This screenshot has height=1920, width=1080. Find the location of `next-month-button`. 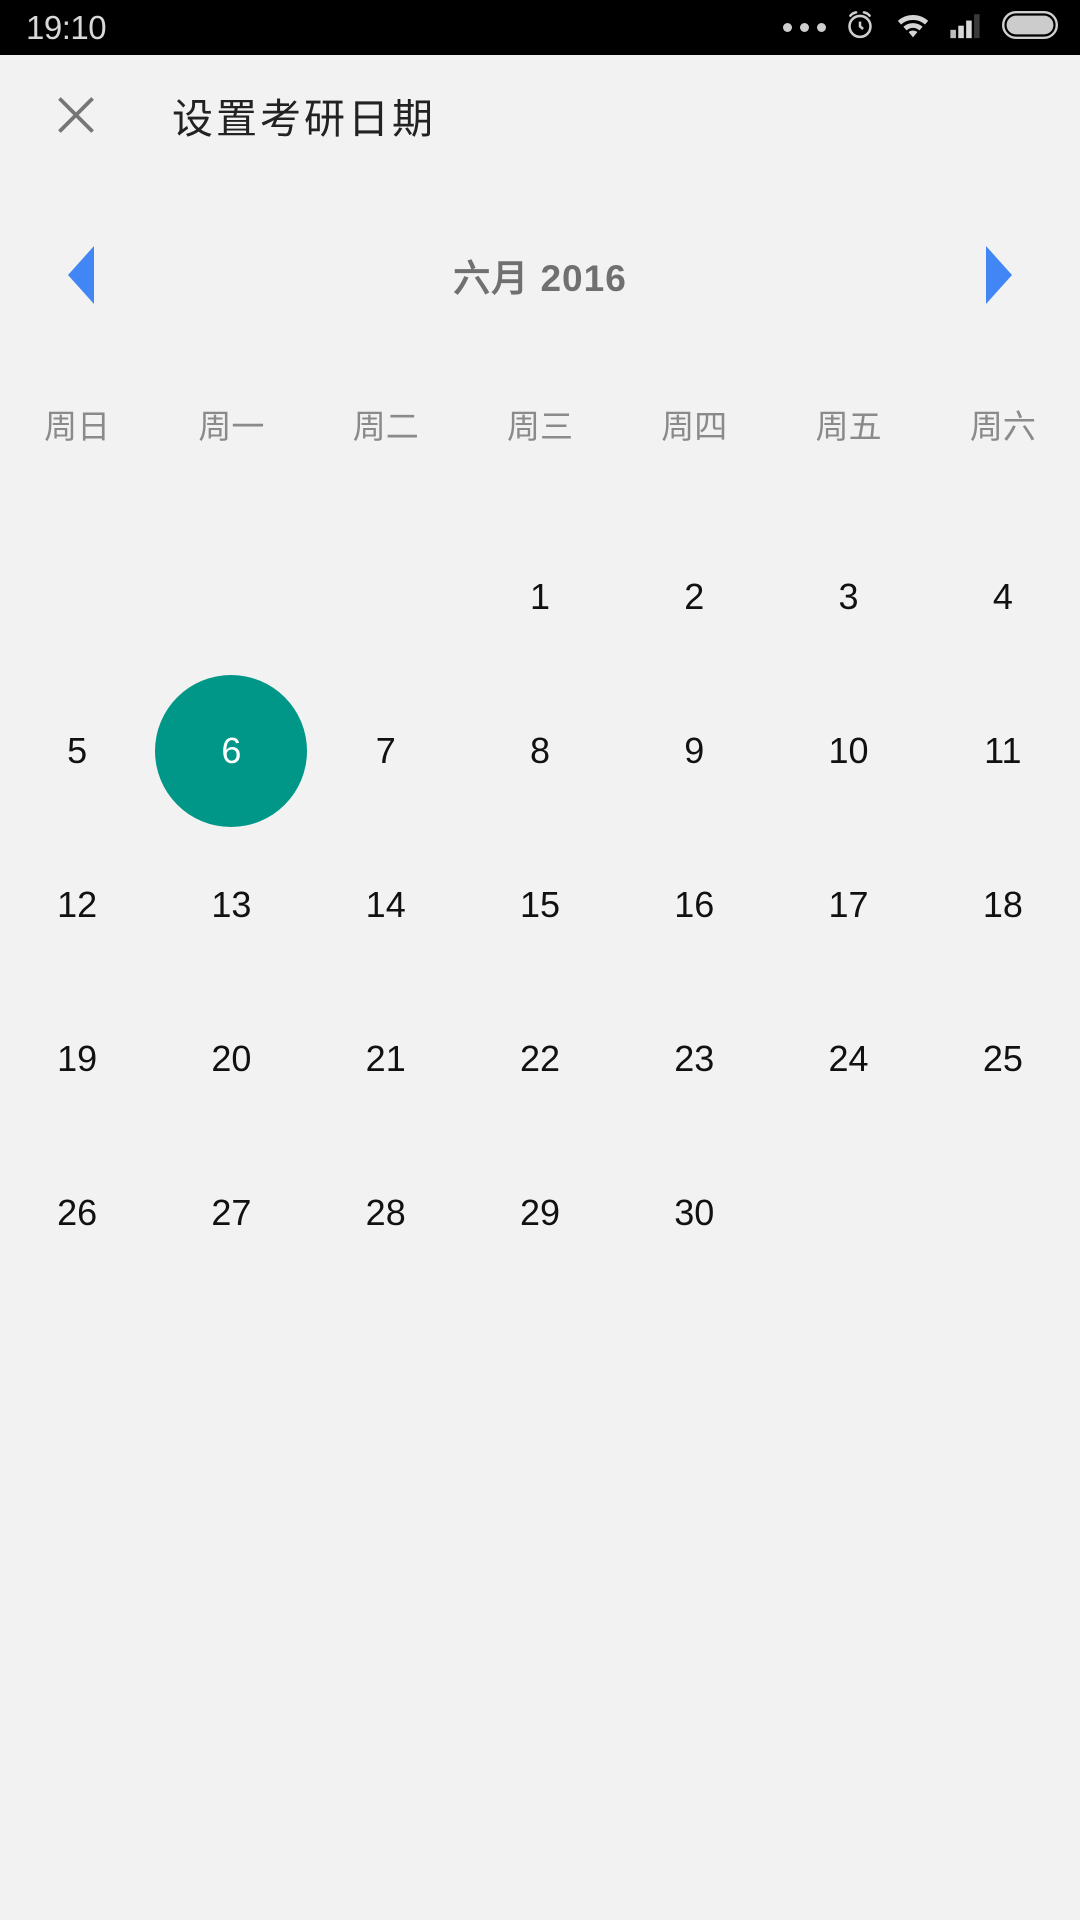

next-month-button is located at coordinates (999, 275).